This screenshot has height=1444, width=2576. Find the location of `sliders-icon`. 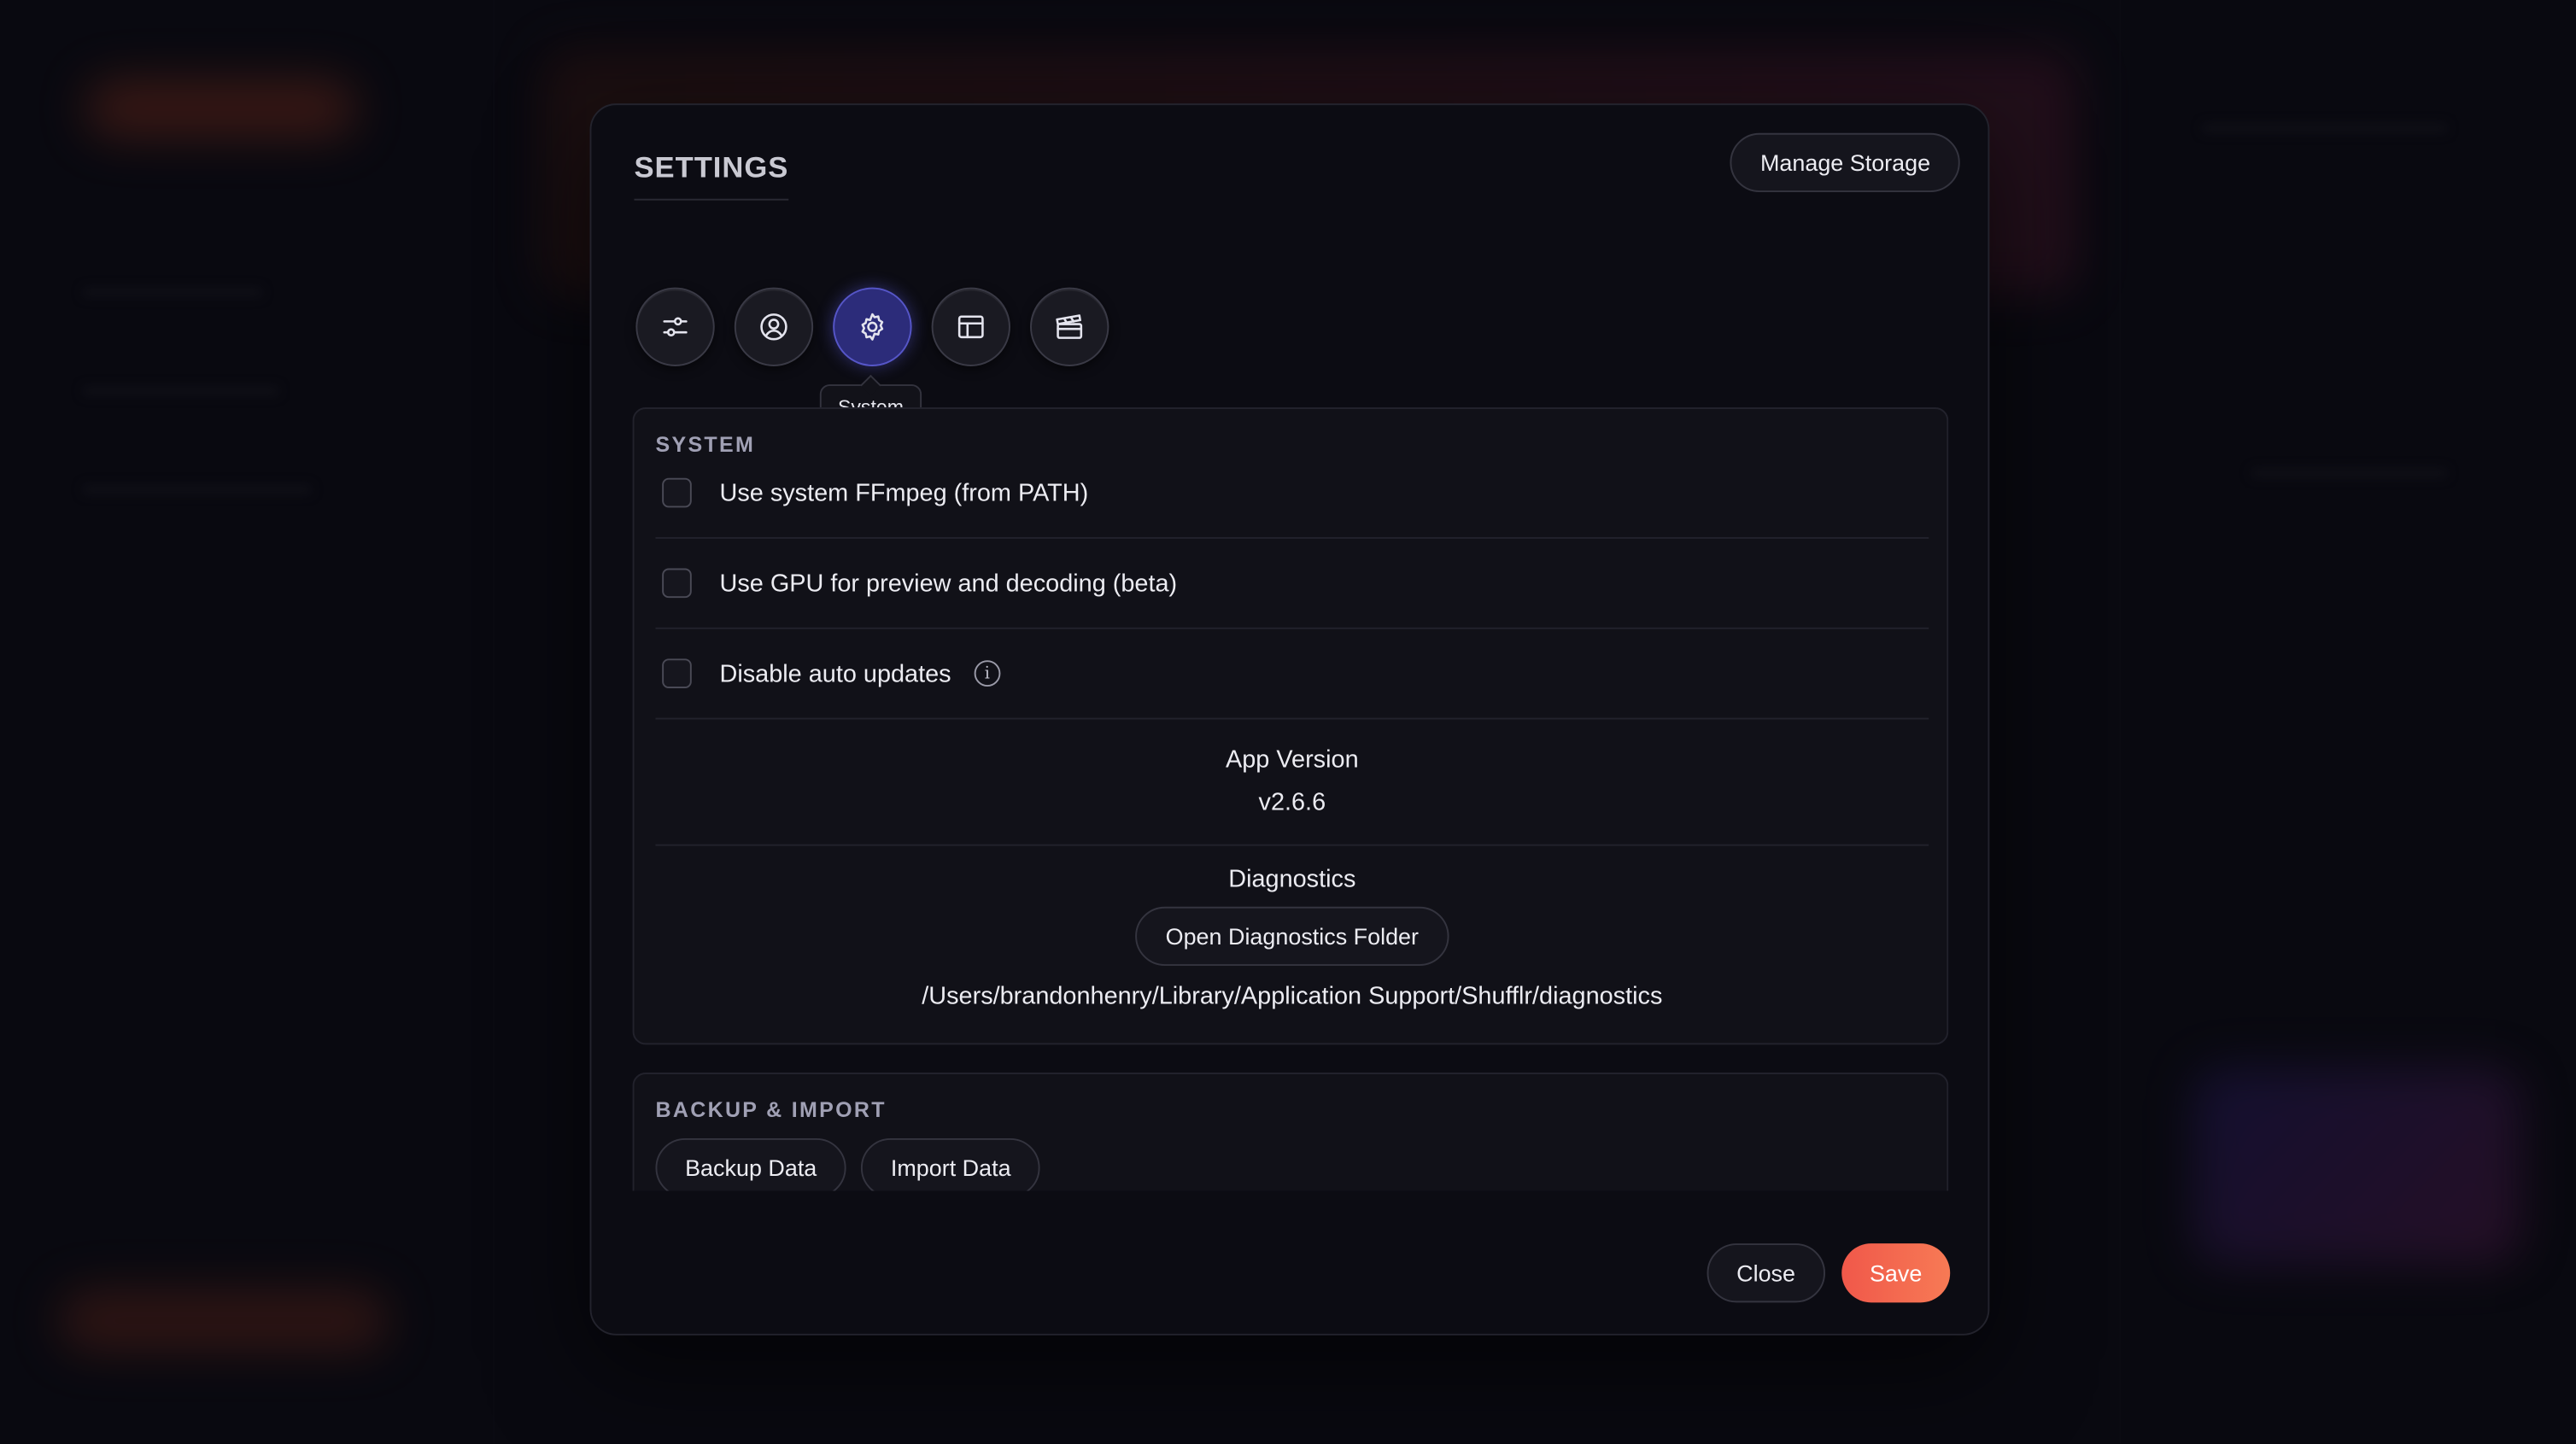

sliders-icon is located at coordinates (675, 326).